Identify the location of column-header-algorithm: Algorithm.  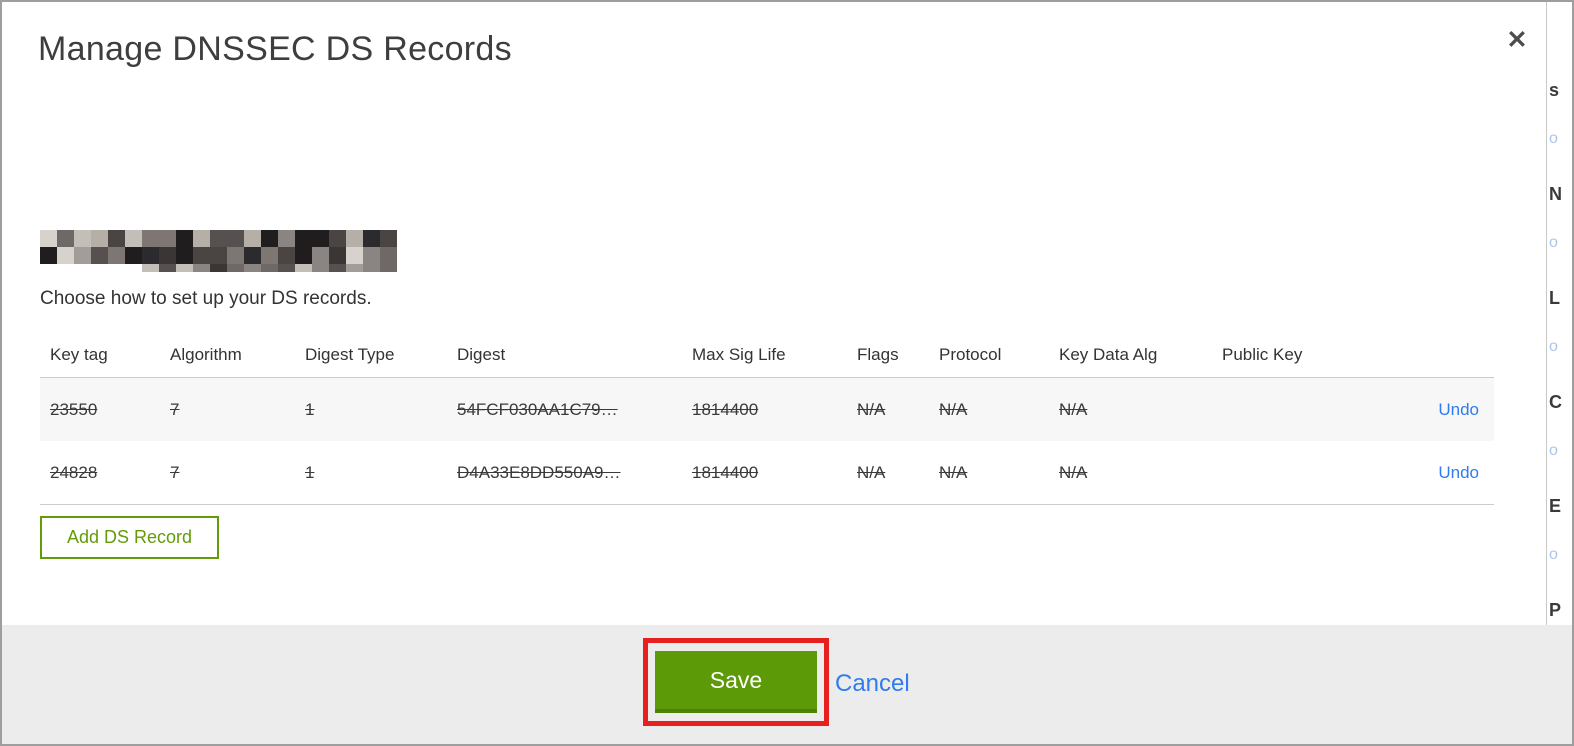
(206, 354).